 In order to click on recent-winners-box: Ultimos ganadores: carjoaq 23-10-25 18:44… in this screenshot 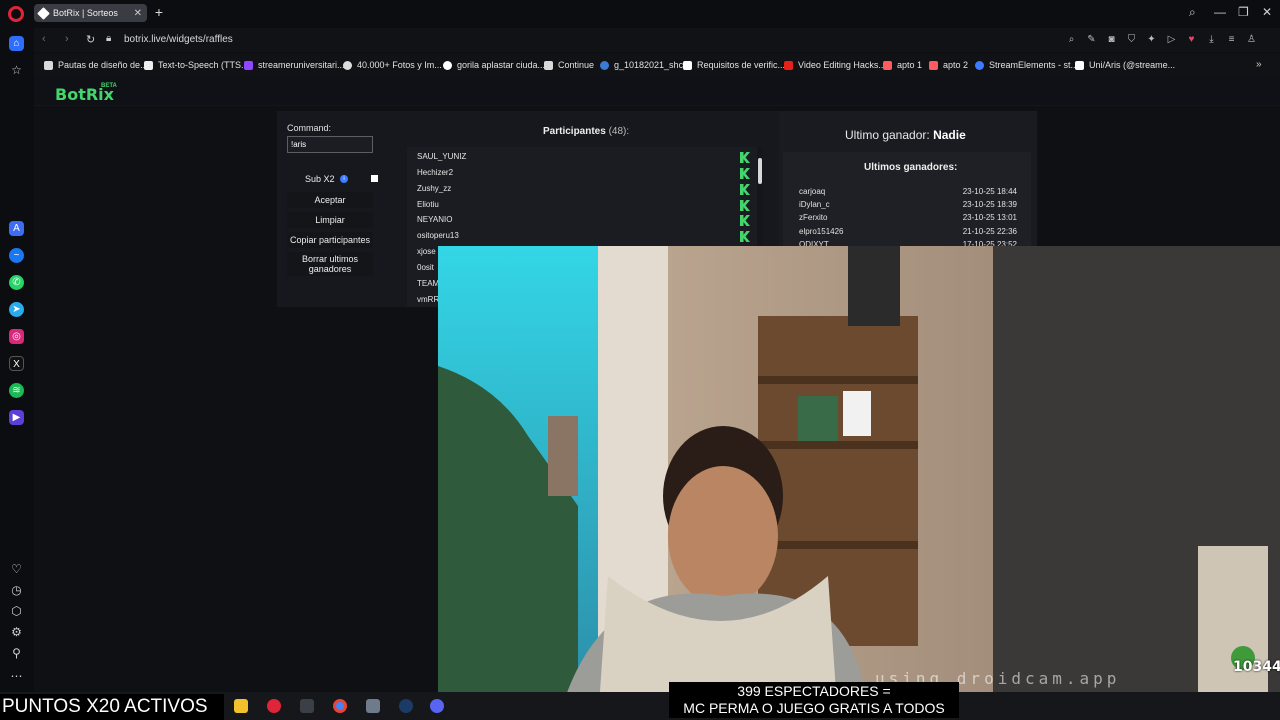, I will do `click(907, 202)`.